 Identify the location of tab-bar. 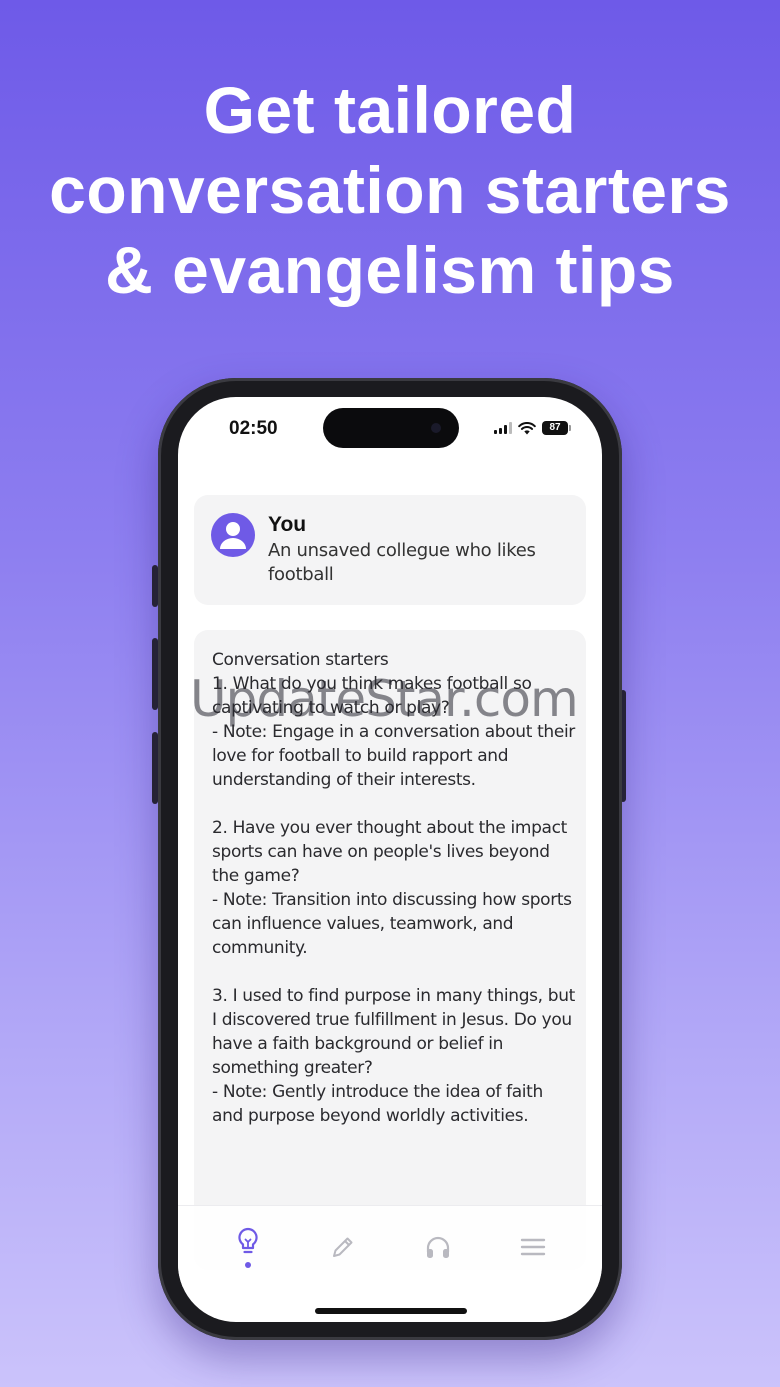
(390, 1246).